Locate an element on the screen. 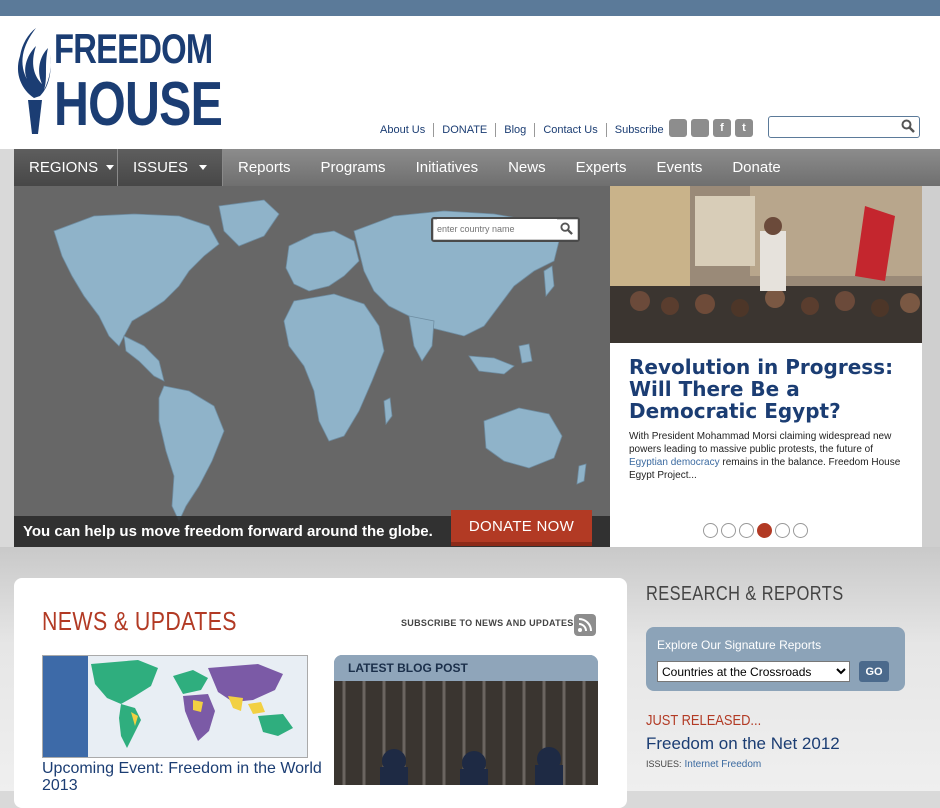 The height and width of the screenshot is (808, 940). nav-issues-dropdown: ISSUES is located at coordinates (170, 167).